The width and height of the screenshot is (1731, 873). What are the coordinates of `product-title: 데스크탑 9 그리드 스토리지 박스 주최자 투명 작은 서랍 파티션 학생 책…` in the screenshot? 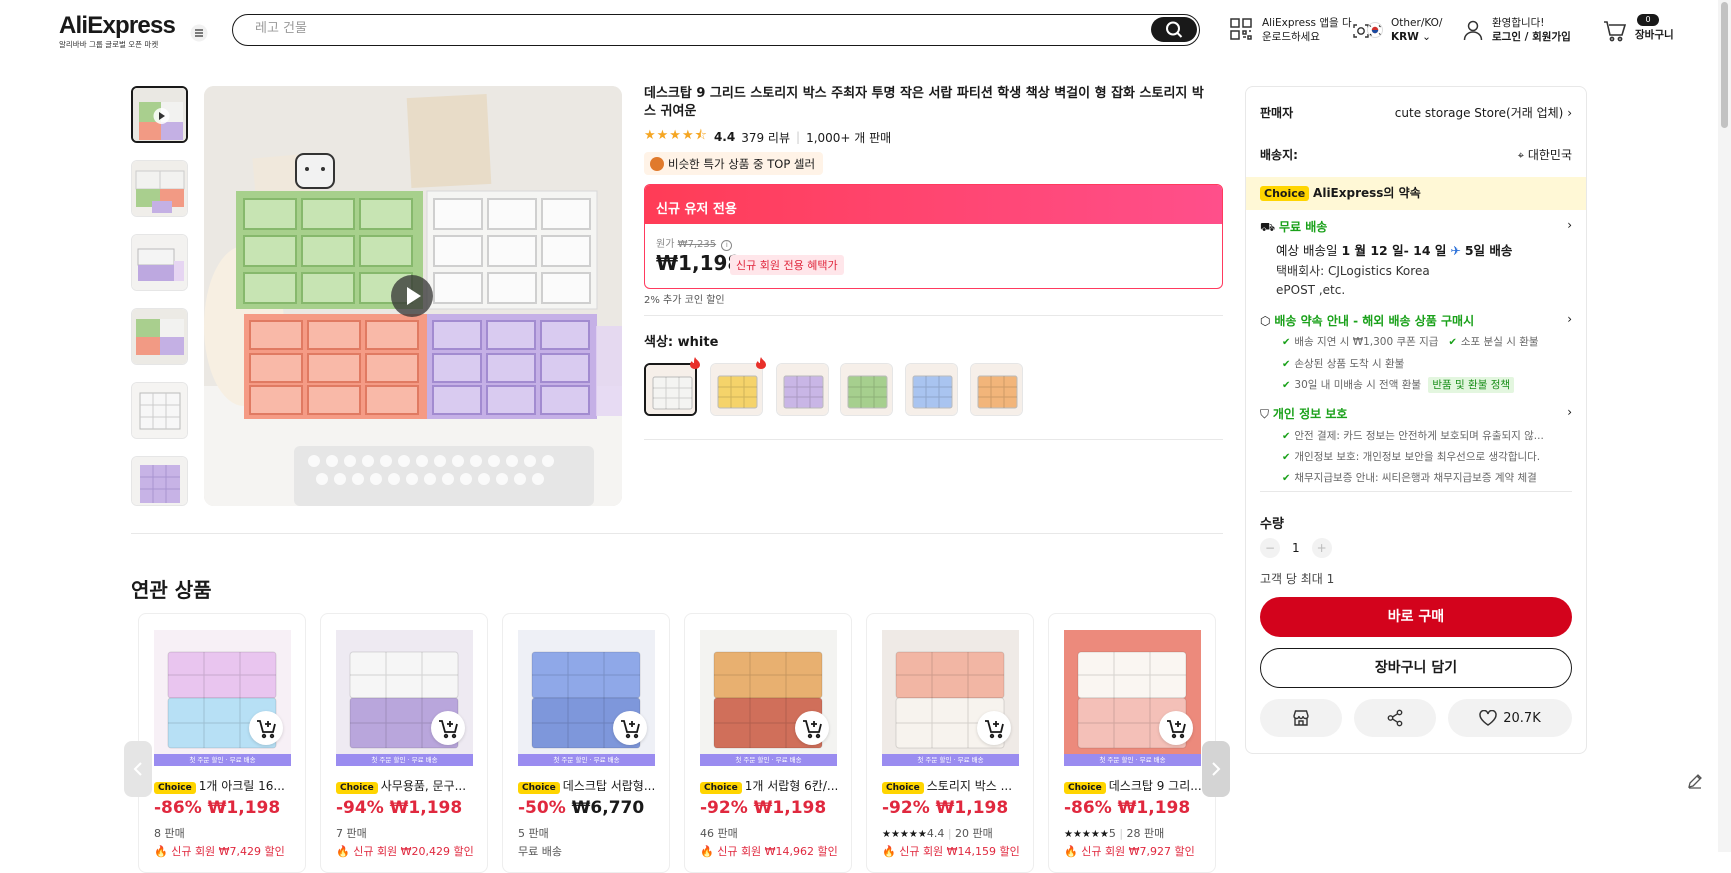 It's located at (924, 102).